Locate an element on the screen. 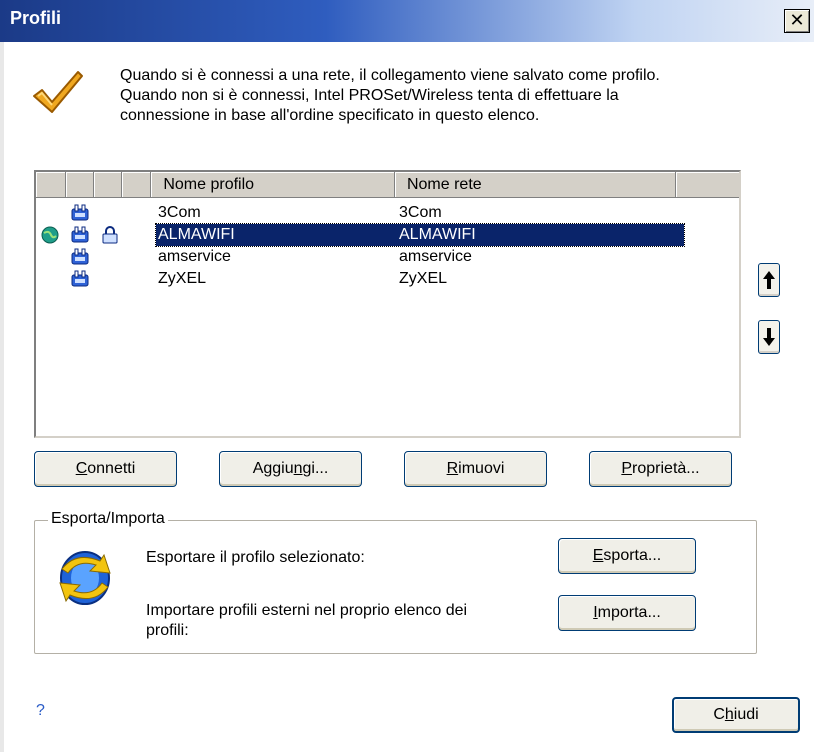  arrow-up-icon is located at coordinates (769, 280).